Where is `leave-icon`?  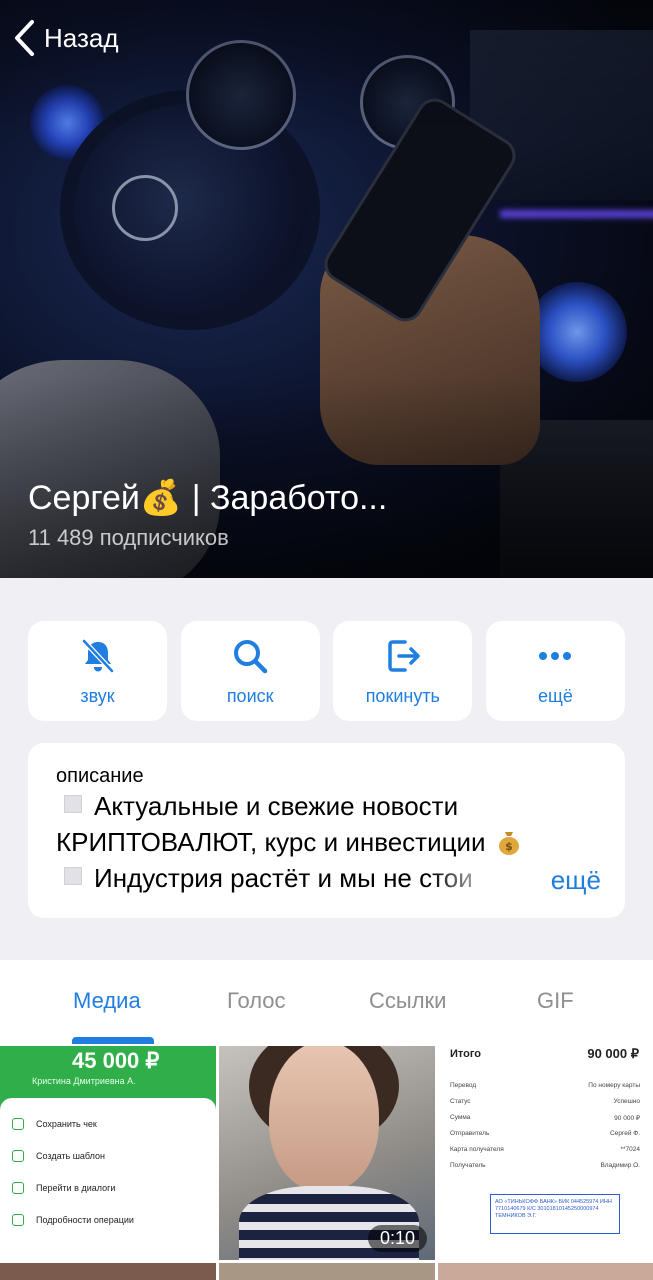
leave-icon is located at coordinates (404, 655).